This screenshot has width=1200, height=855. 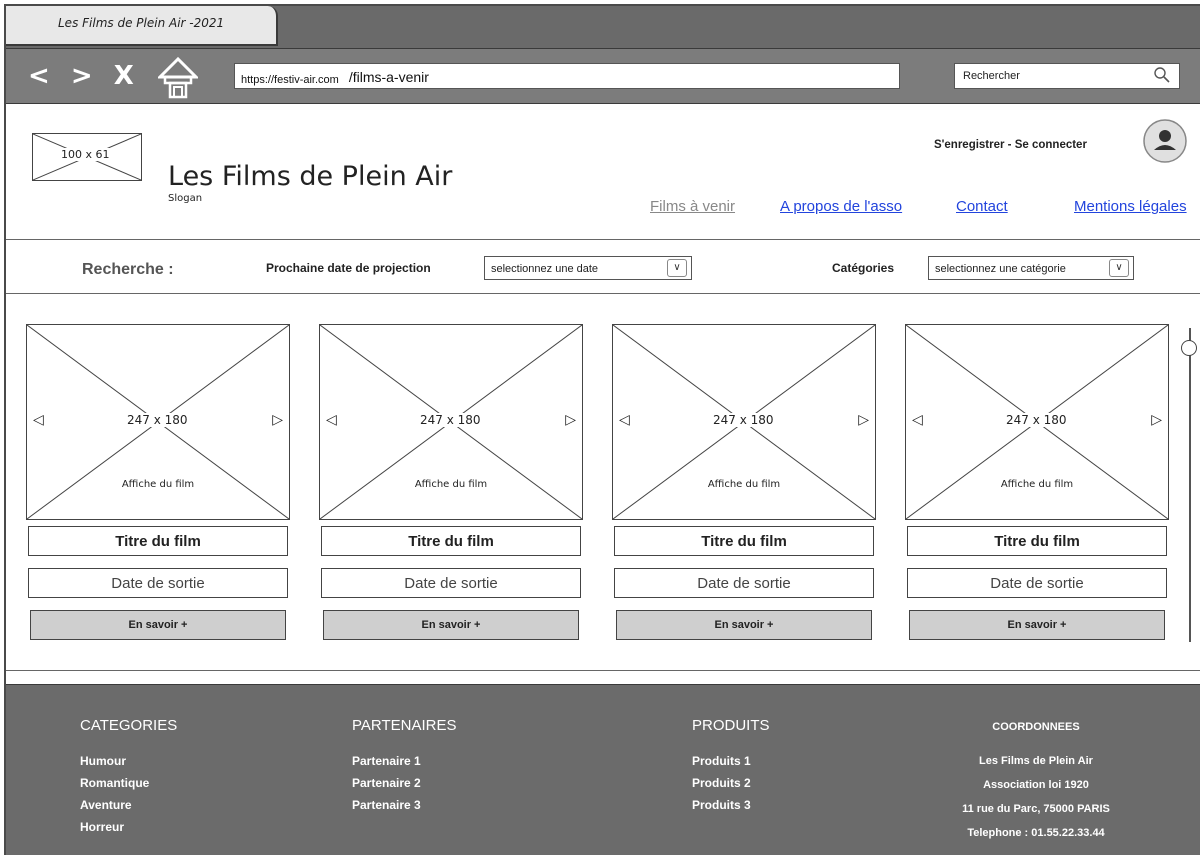 What do you see at coordinates (404, 805) in the screenshot?
I see `footer-link: Partenaire 3` at bounding box center [404, 805].